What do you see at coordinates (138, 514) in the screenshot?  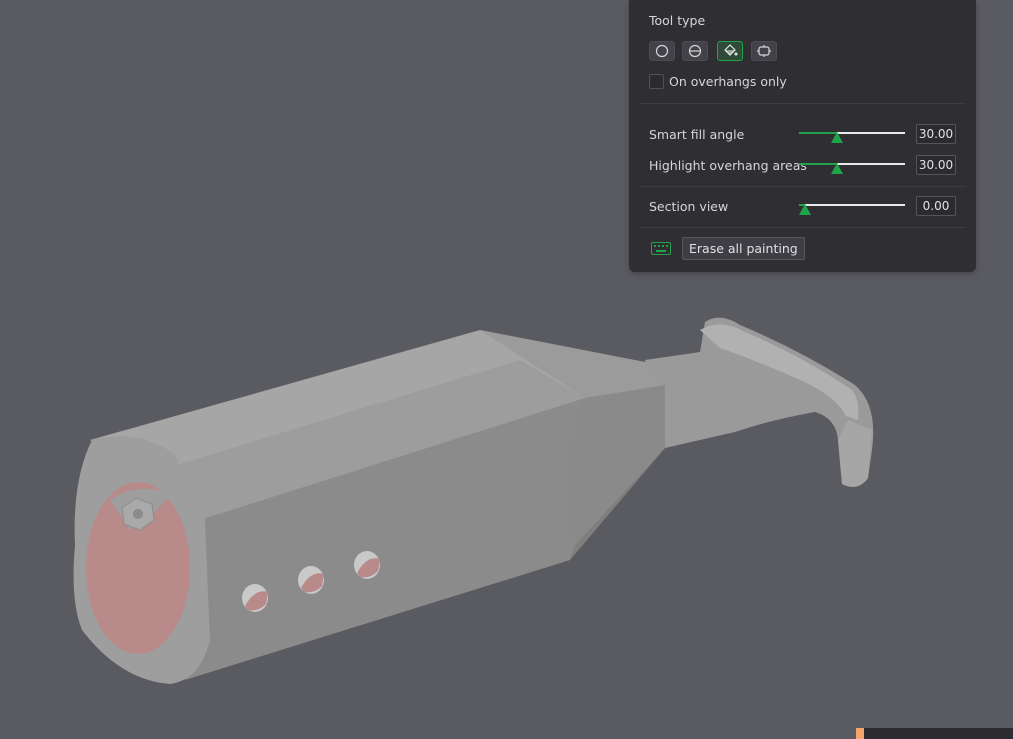 I see `nut-hole` at bounding box center [138, 514].